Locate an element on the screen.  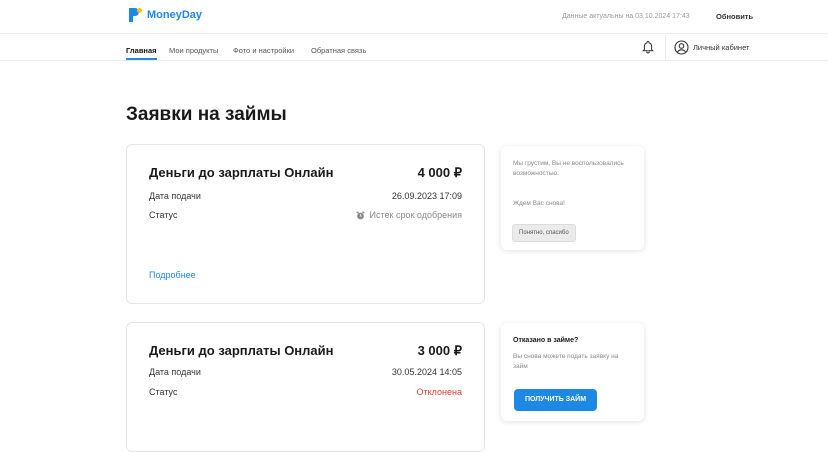
bell-icon is located at coordinates (648, 47).